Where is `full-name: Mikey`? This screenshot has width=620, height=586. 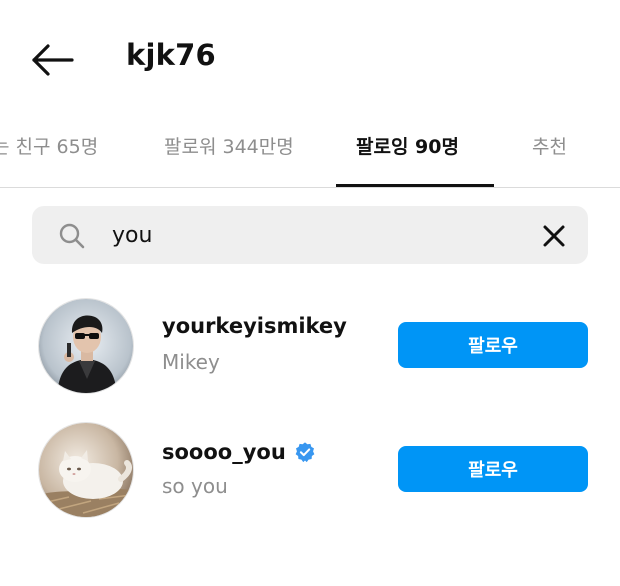
full-name: Mikey is located at coordinates (191, 362).